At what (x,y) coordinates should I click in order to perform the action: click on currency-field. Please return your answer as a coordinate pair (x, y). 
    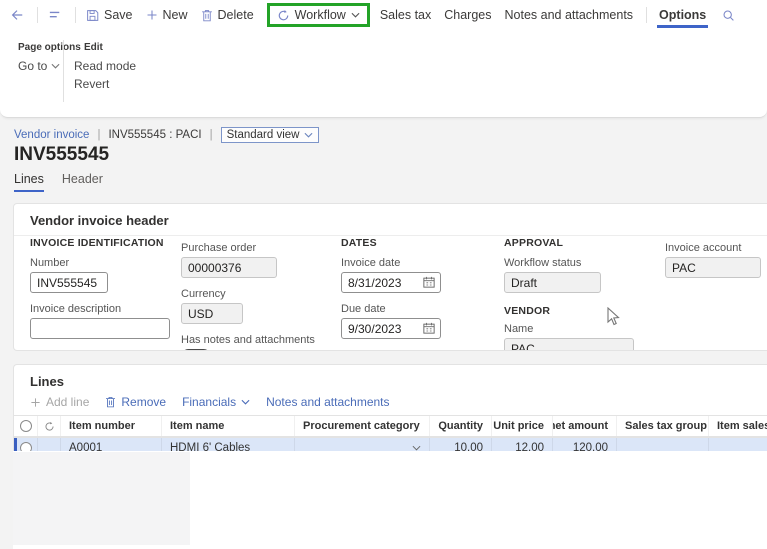
    Looking at the image, I should click on (212, 313).